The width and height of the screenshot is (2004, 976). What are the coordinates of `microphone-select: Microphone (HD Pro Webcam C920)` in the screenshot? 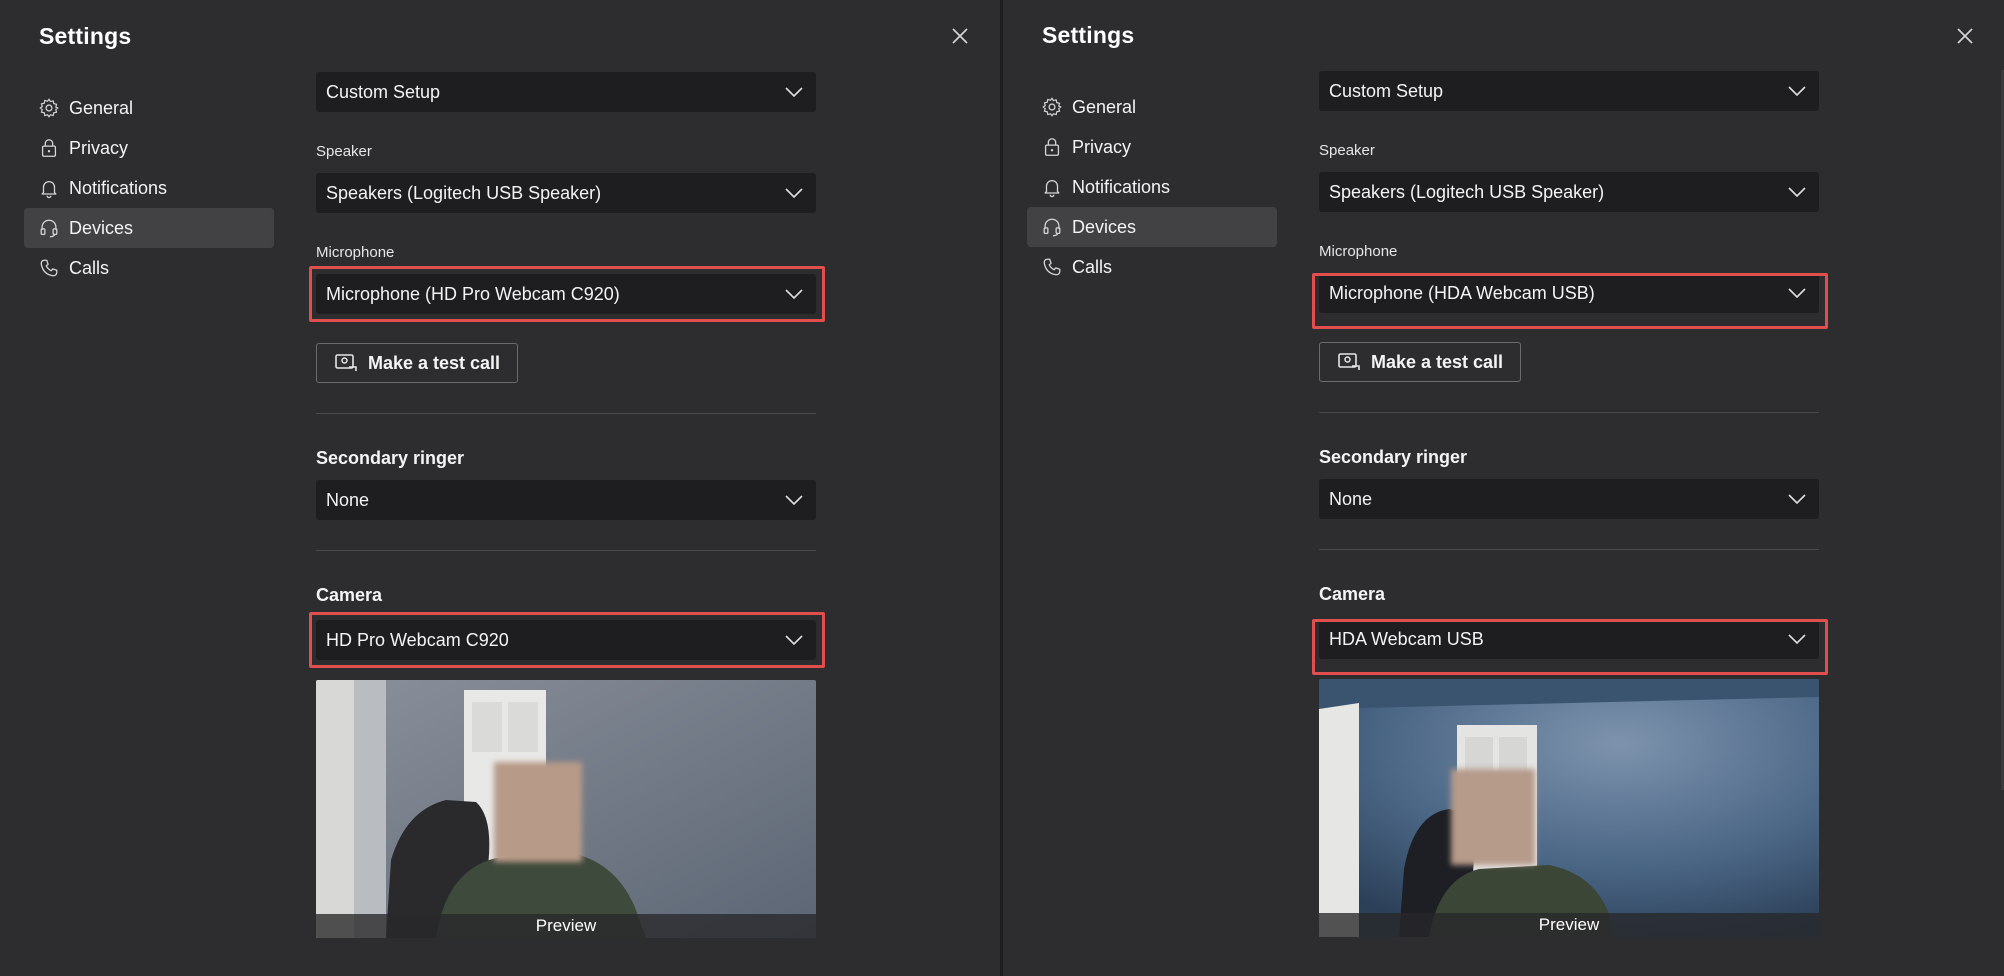 It's located at (566, 294).